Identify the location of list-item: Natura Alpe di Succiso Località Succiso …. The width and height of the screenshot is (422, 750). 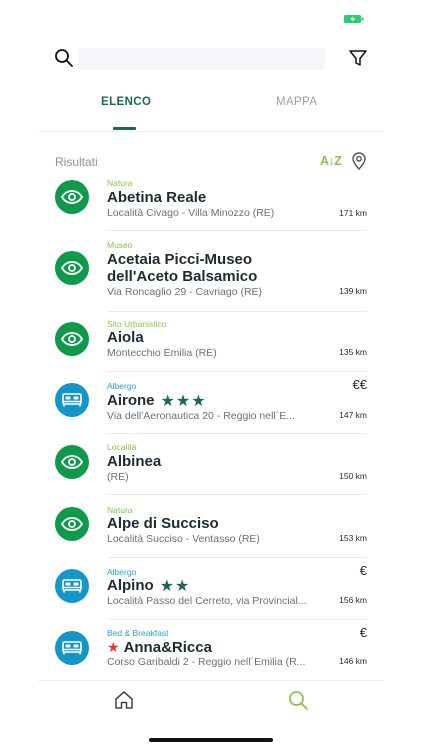
(211, 529).